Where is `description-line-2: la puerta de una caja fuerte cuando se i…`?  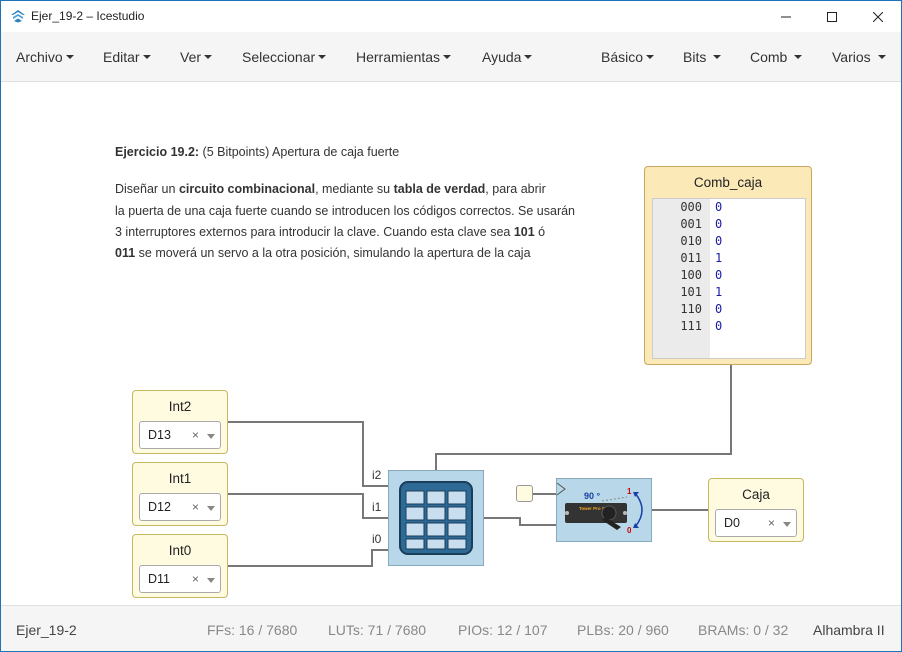 description-line-2: la puerta de una caja fuerte cuando se i… is located at coordinates (345, 211).